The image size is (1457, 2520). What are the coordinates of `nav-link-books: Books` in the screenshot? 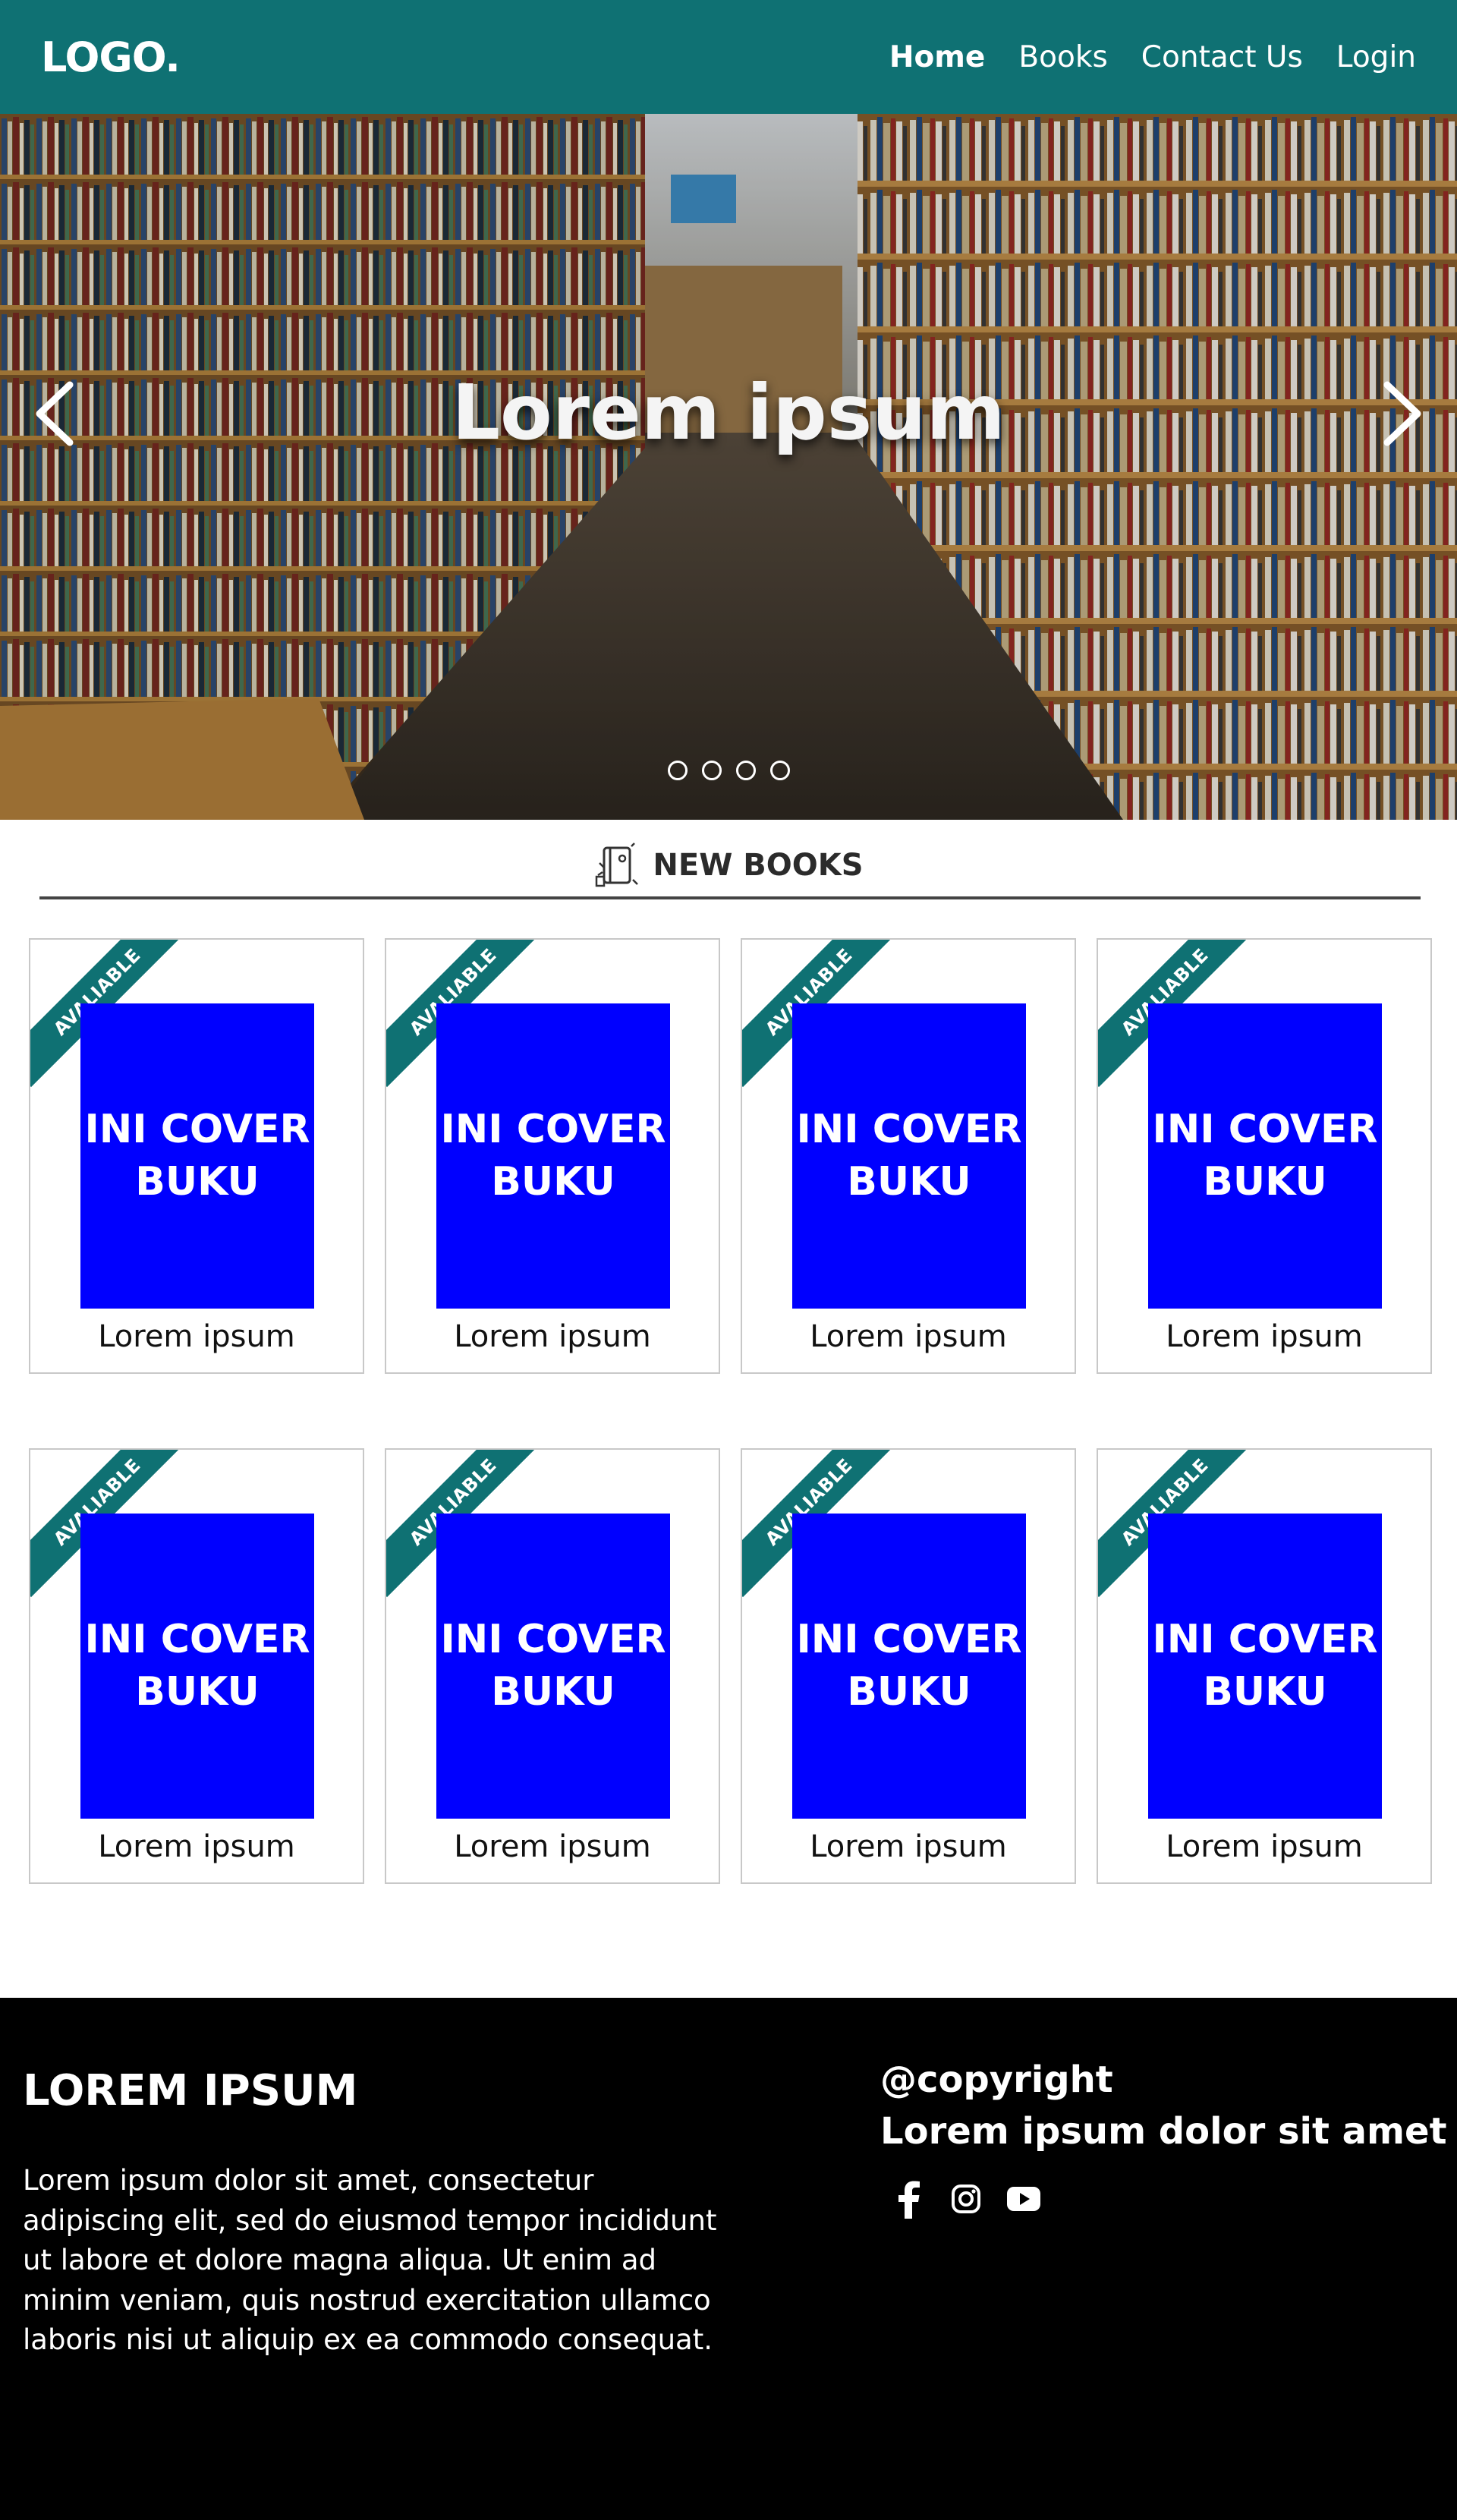 It's located at (1062, 57).